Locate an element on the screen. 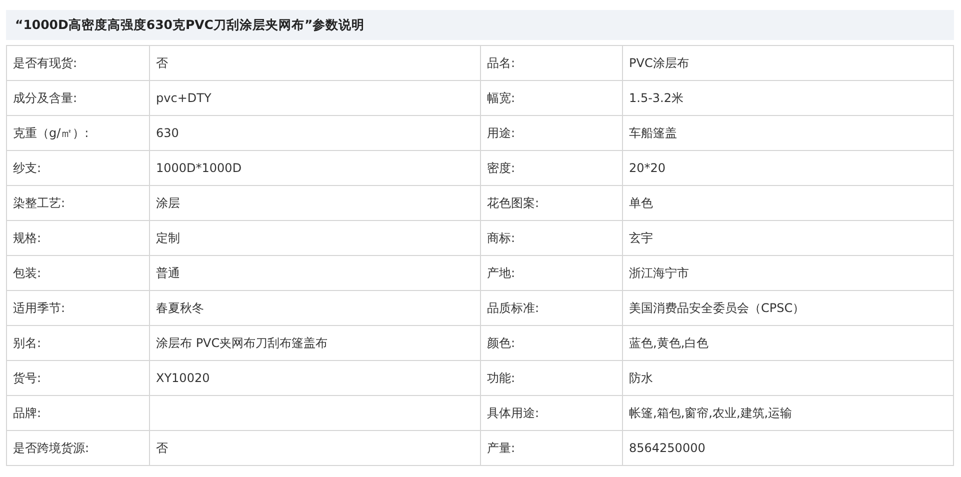 The width and height of the screenshot is (961, 477). attribute-label: 是否有现货: is located at coordinates (45, 63).